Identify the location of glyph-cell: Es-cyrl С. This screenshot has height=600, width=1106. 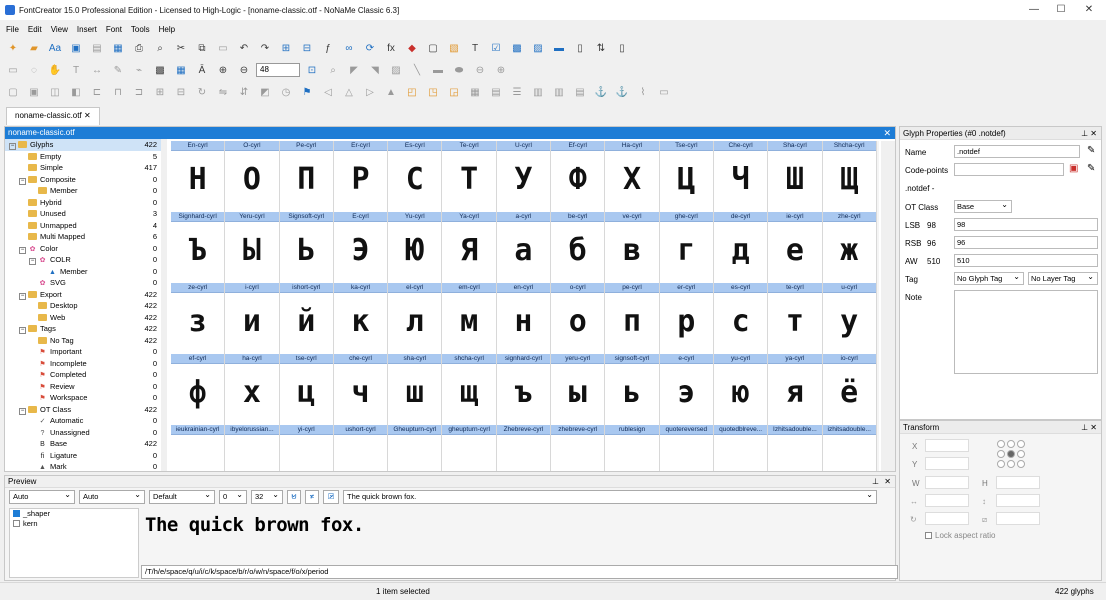
(415, 176).